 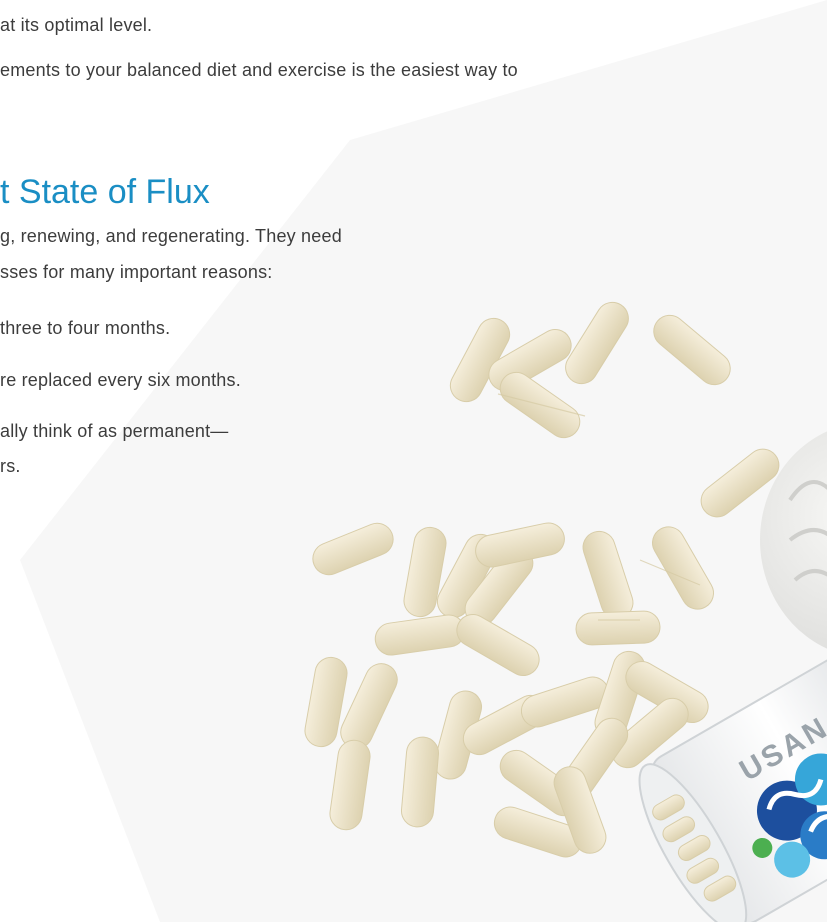 What do you see at coordinates (114, 431) in the screenshot?
I see `list-item: ally think of as permanent—` at bounding box center [114, 431].